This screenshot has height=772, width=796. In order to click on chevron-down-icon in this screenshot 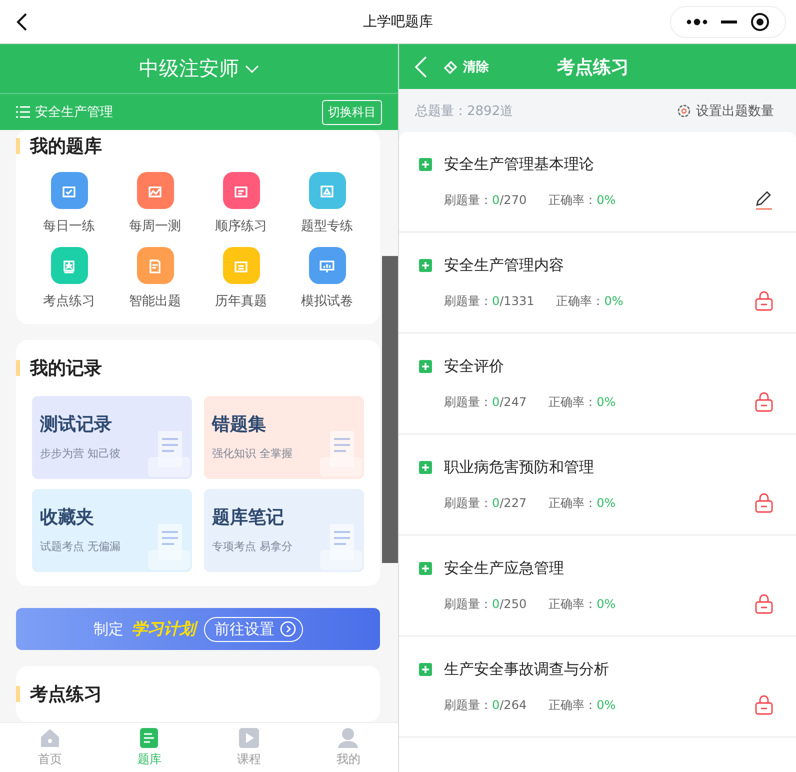, I will do `click(252, 69)`.